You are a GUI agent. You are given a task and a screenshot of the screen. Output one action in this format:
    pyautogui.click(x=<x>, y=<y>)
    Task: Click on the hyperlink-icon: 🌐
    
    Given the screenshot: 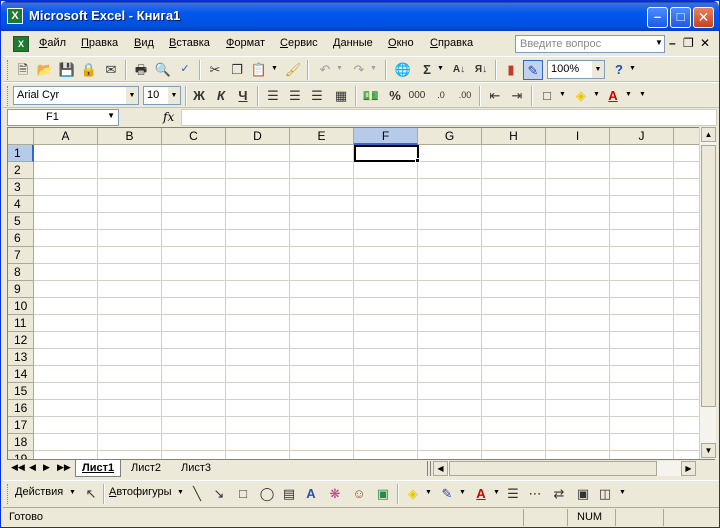 What is the action you would take?
    pyautogui.click(x=403, y=70)
    